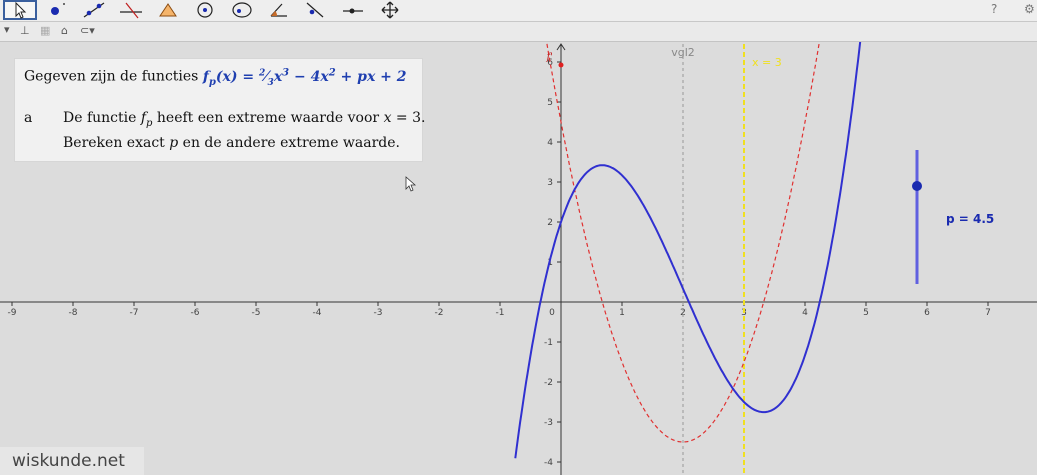  What do you see at coordinates (548, 423) in the screenshot?
I see `y-tick-label: -3` at bounding box center [548, 423].